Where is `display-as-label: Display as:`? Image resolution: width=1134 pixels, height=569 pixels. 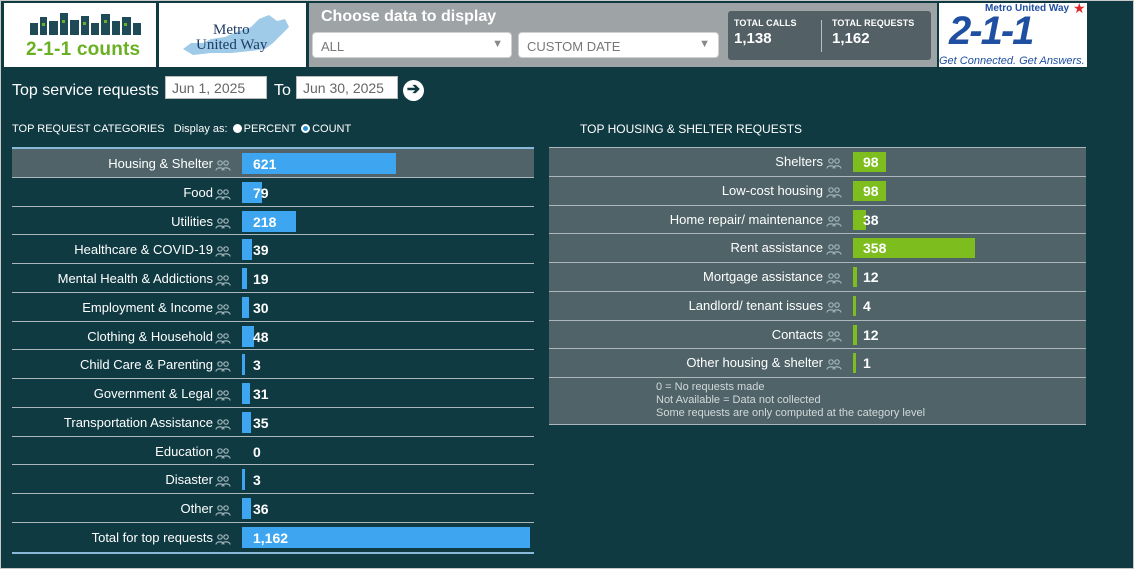 display-as-label: Display as: is located at coordinates (200, 129).